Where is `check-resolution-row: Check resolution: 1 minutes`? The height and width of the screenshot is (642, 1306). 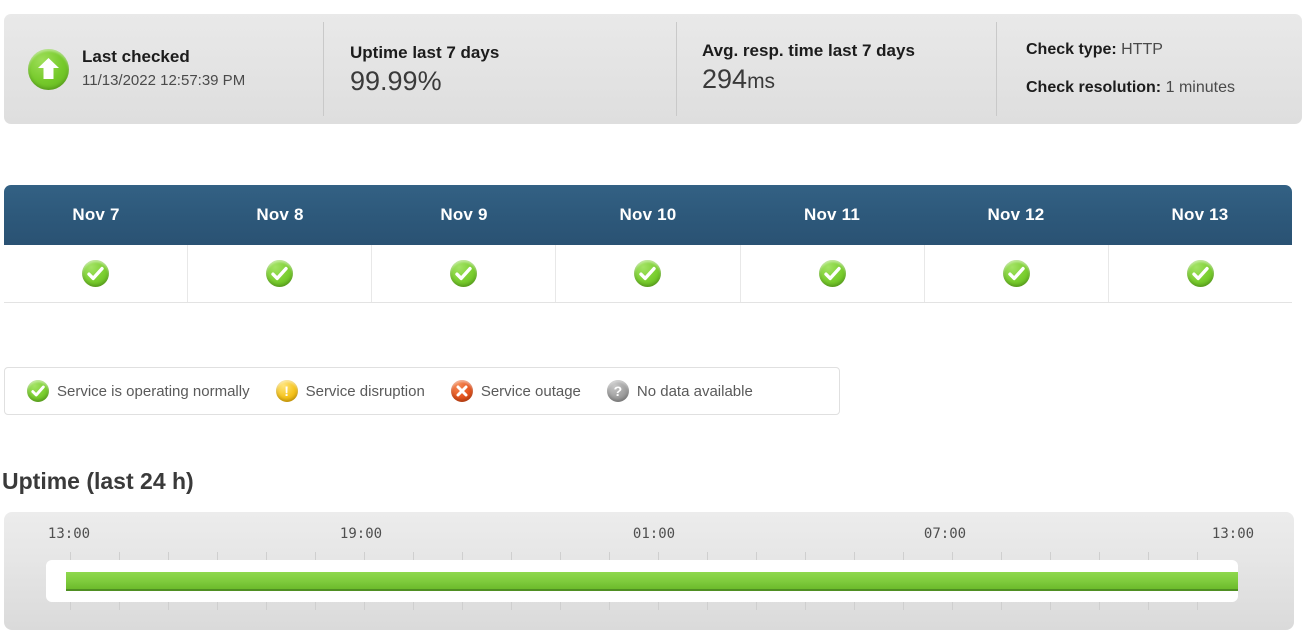 check-resolution-row: Check resolution: 1 minutes is located at coordinates (1130, 88).